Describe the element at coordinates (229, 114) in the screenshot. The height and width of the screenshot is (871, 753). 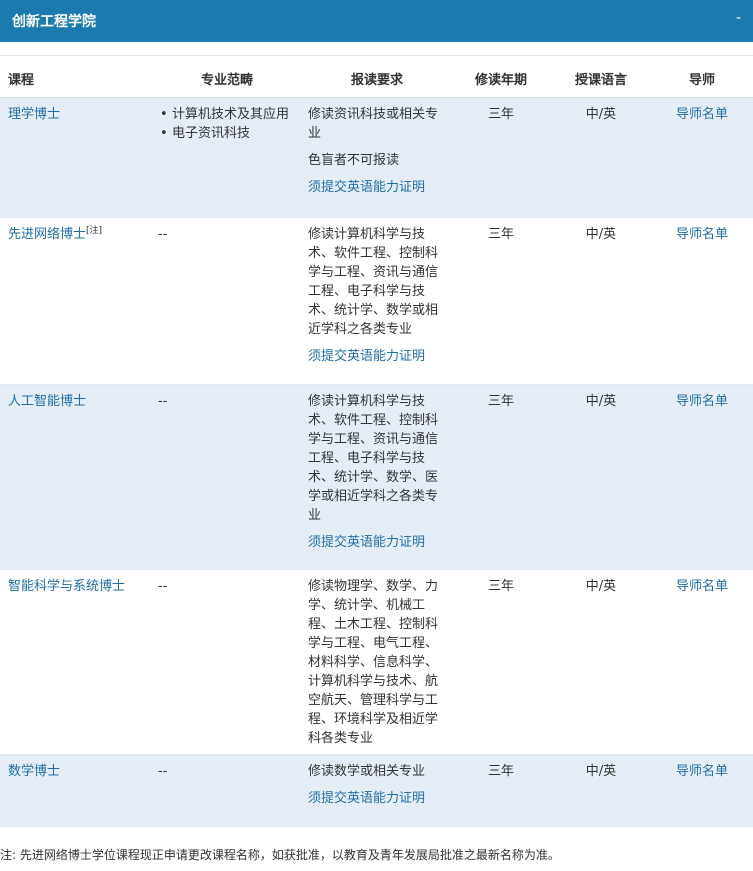
I see `field-item: 计算机技术及其应用` at that location.